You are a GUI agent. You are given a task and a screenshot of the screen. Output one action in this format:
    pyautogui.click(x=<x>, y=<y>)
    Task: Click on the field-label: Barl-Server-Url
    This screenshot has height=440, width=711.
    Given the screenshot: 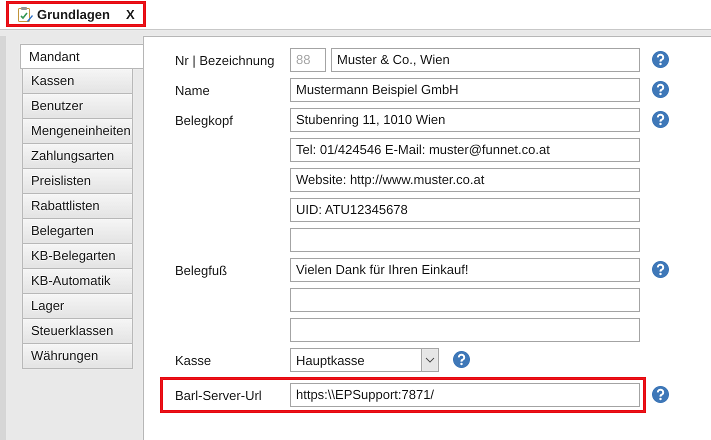 What is the action you would take?
    pyautogui.click(x=218, y=395)
    